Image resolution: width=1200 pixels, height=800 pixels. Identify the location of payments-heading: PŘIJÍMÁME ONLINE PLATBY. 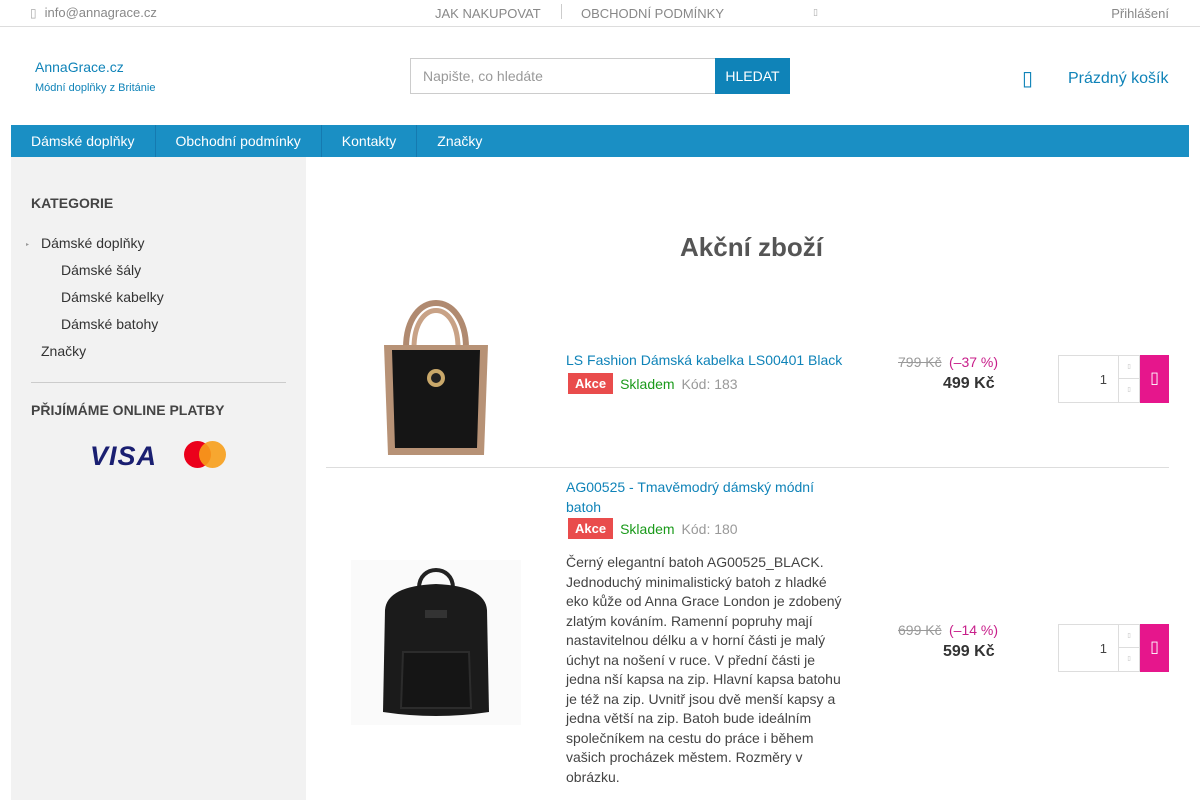
(128, 410).